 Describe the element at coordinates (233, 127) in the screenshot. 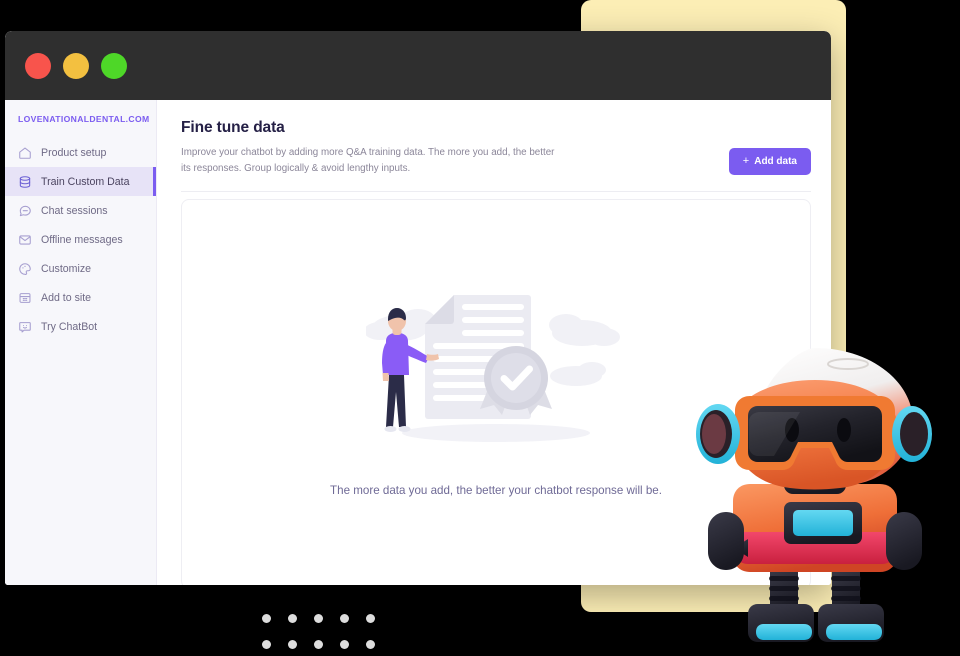

I see `page-title: Fine tune data` at that location.